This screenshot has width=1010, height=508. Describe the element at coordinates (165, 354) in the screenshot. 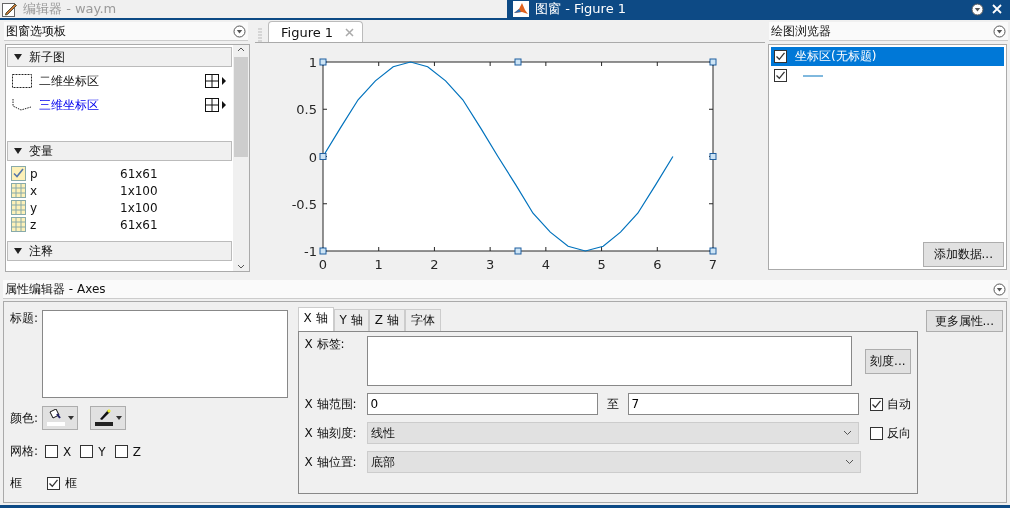

I see `title-field` at that location.